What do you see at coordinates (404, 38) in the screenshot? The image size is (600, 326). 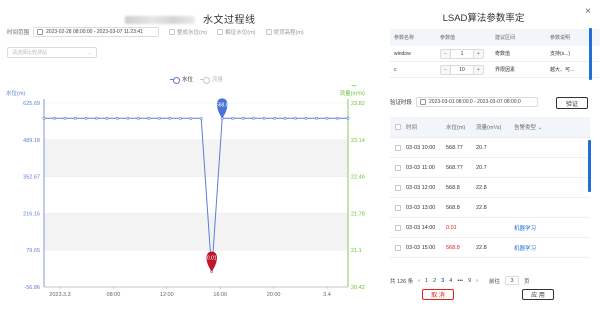 I see `header-param-name: 参数名称` at bounding box center [404, 38].